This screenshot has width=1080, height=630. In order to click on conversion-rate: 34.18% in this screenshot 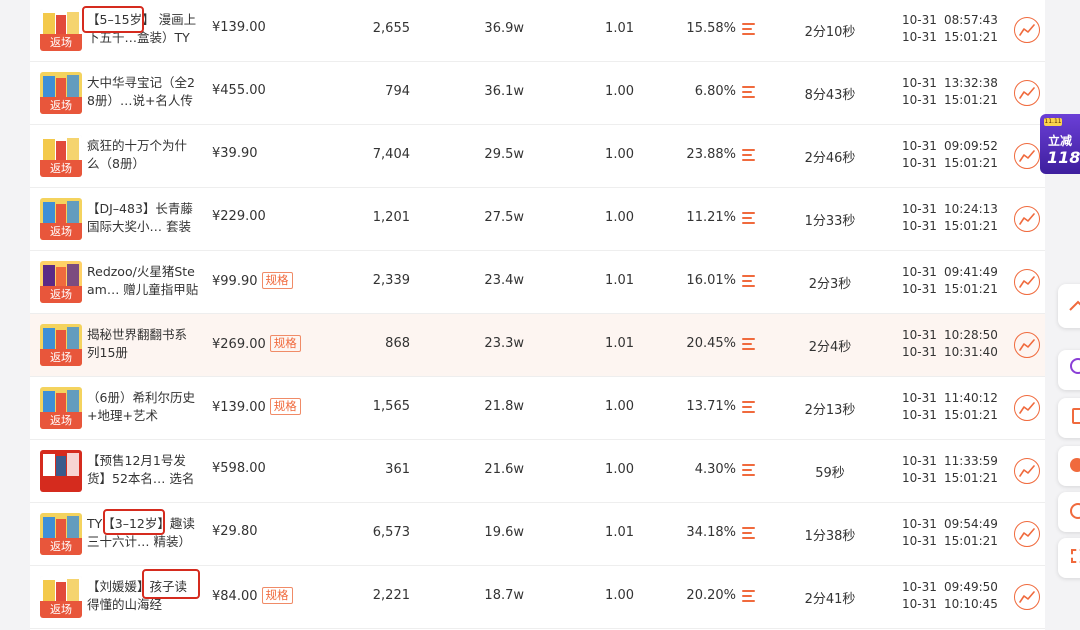, I will do `click(711, 532)`.